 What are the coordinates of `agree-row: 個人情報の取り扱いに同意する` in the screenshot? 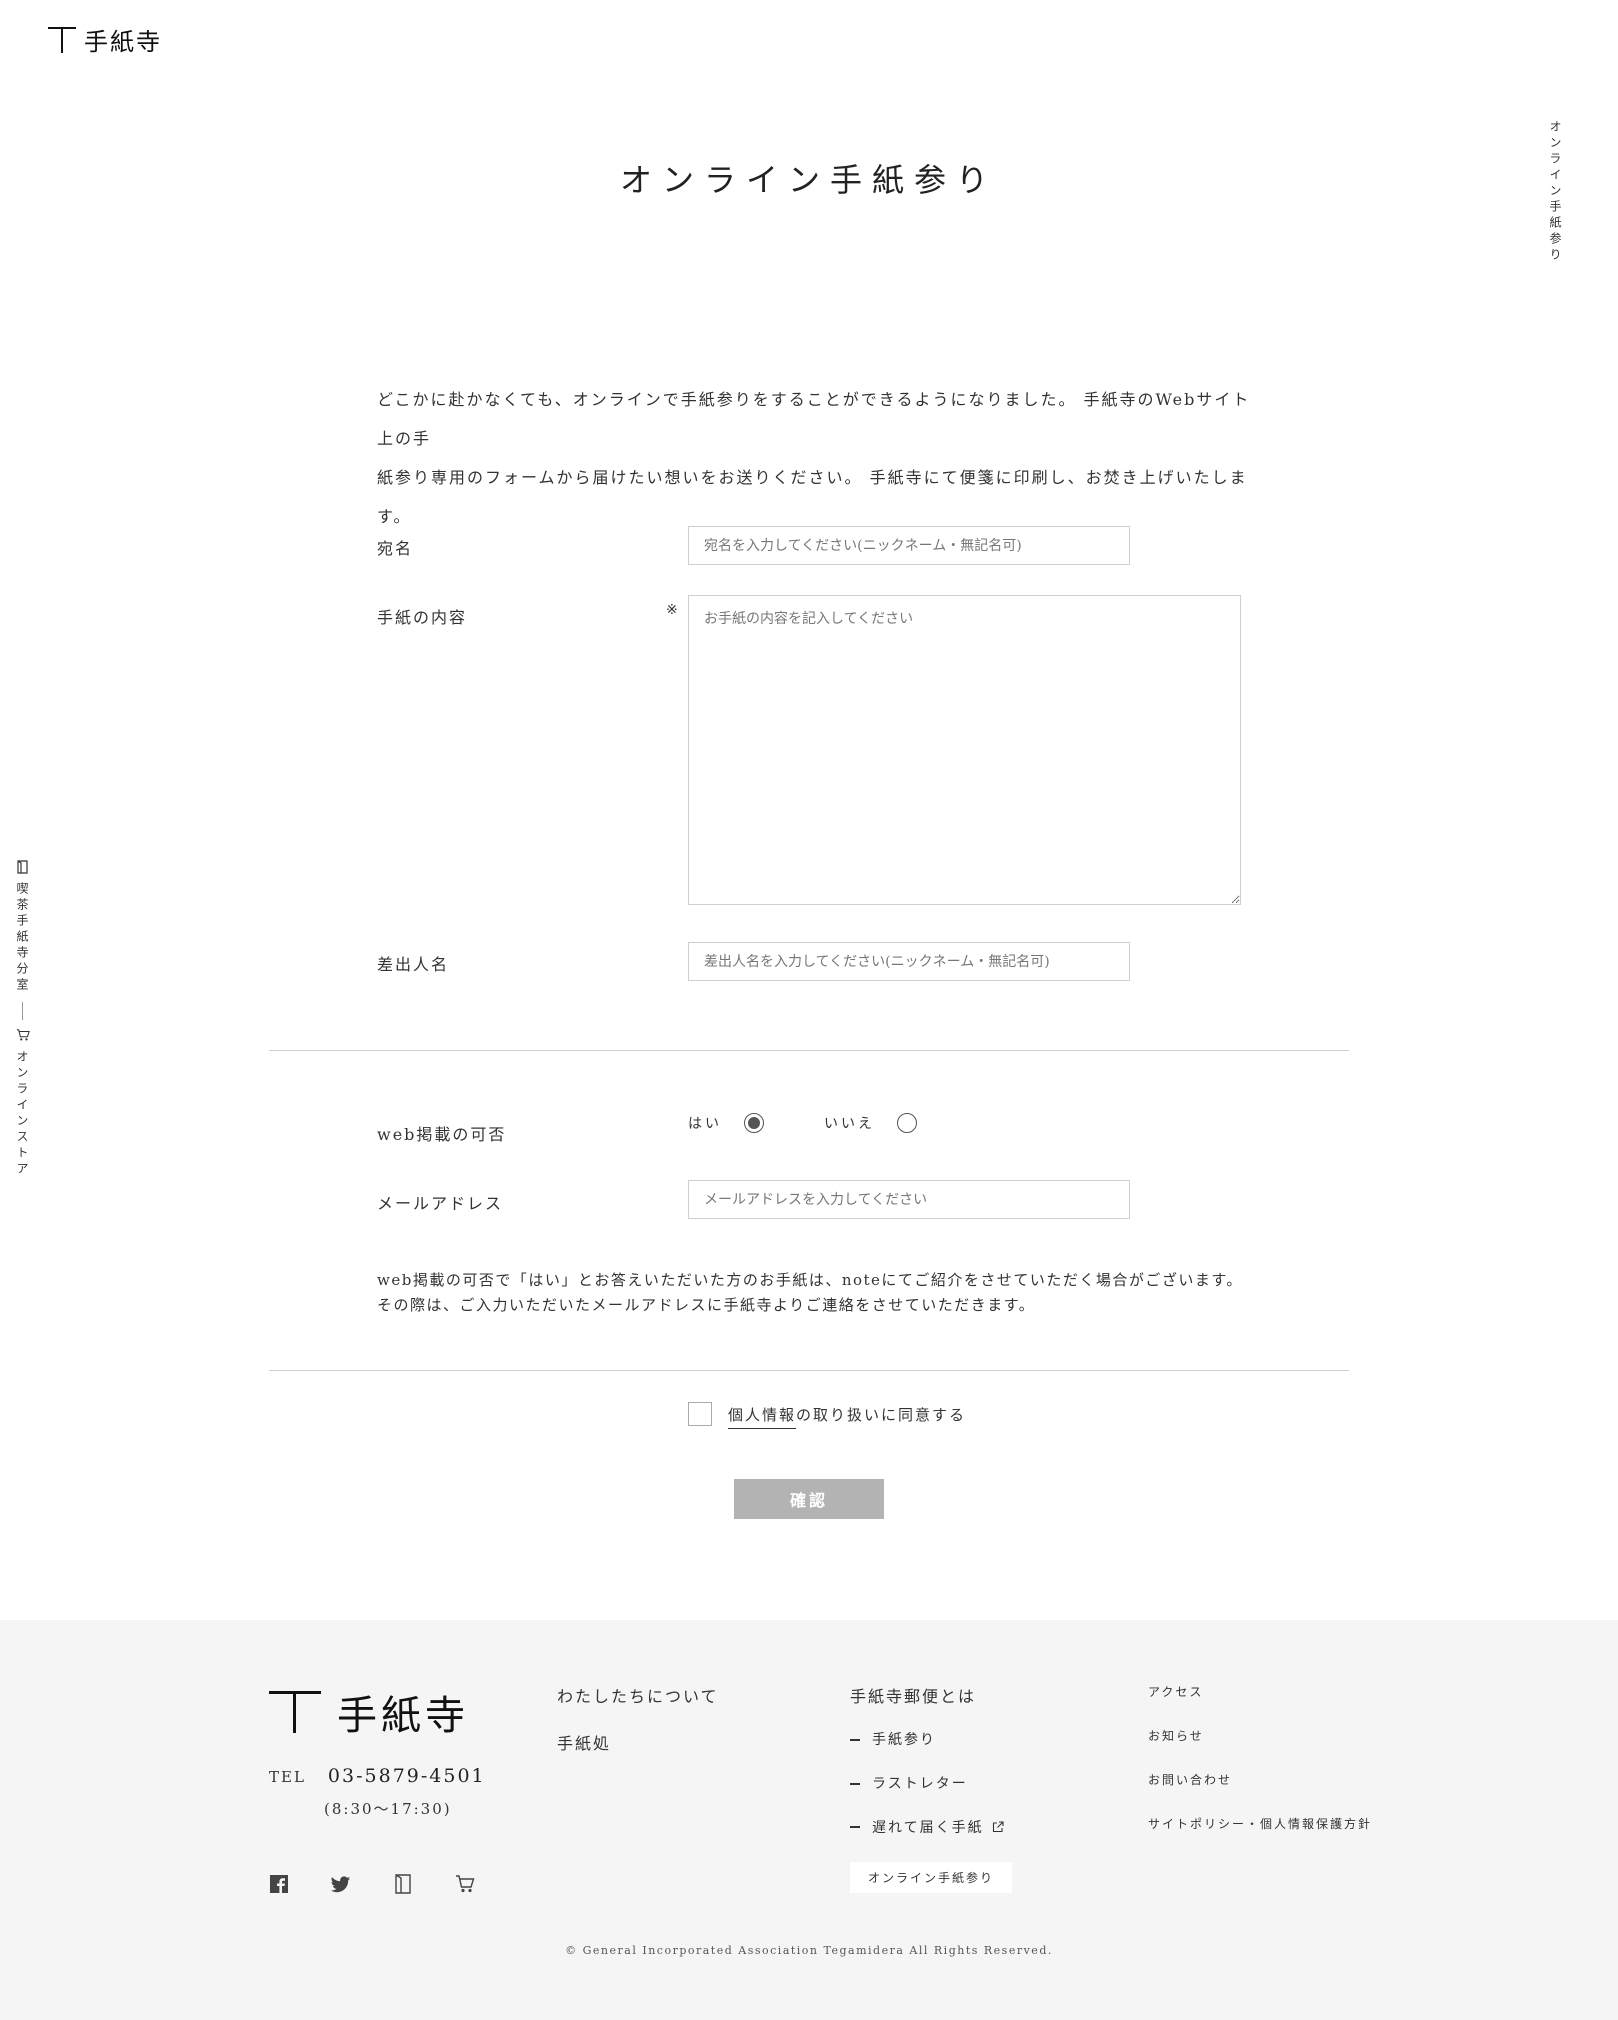 It's located at (827, 1415).